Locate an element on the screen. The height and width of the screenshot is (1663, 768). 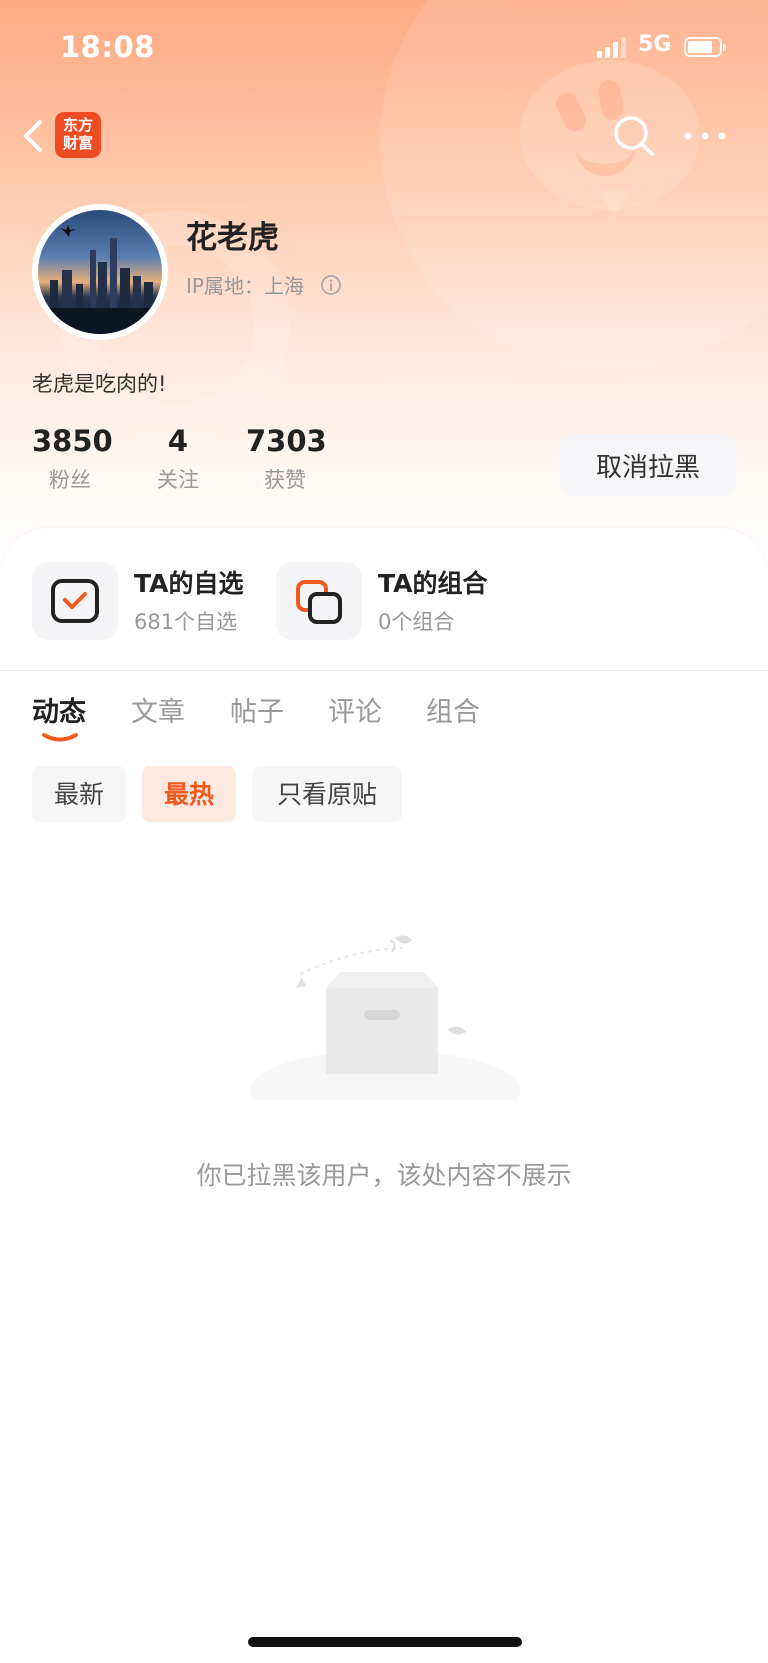
stat-label: 关注 is located at coordinates (178, 480).